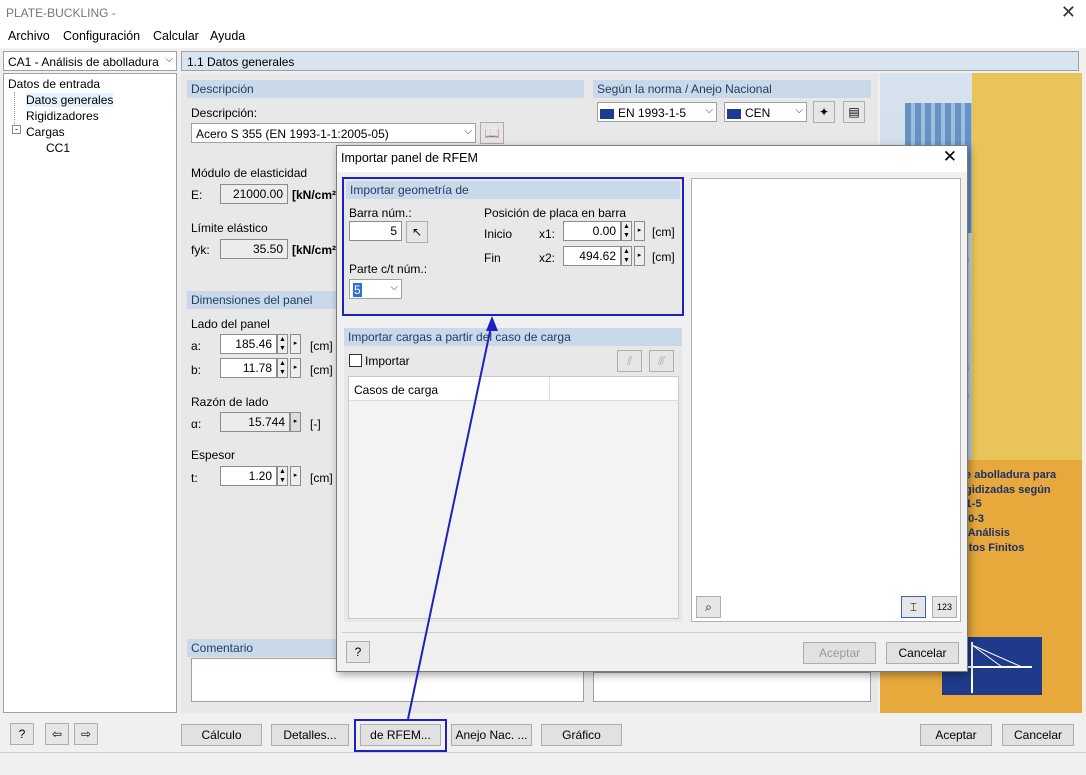  I want to click on arrow-line, so click(450, 520).